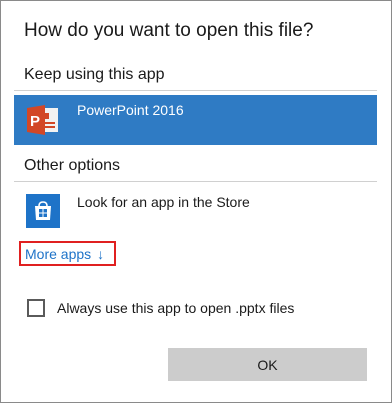 The image size is (392, 403). I want to click on other-options-divider, so click(195, 181).